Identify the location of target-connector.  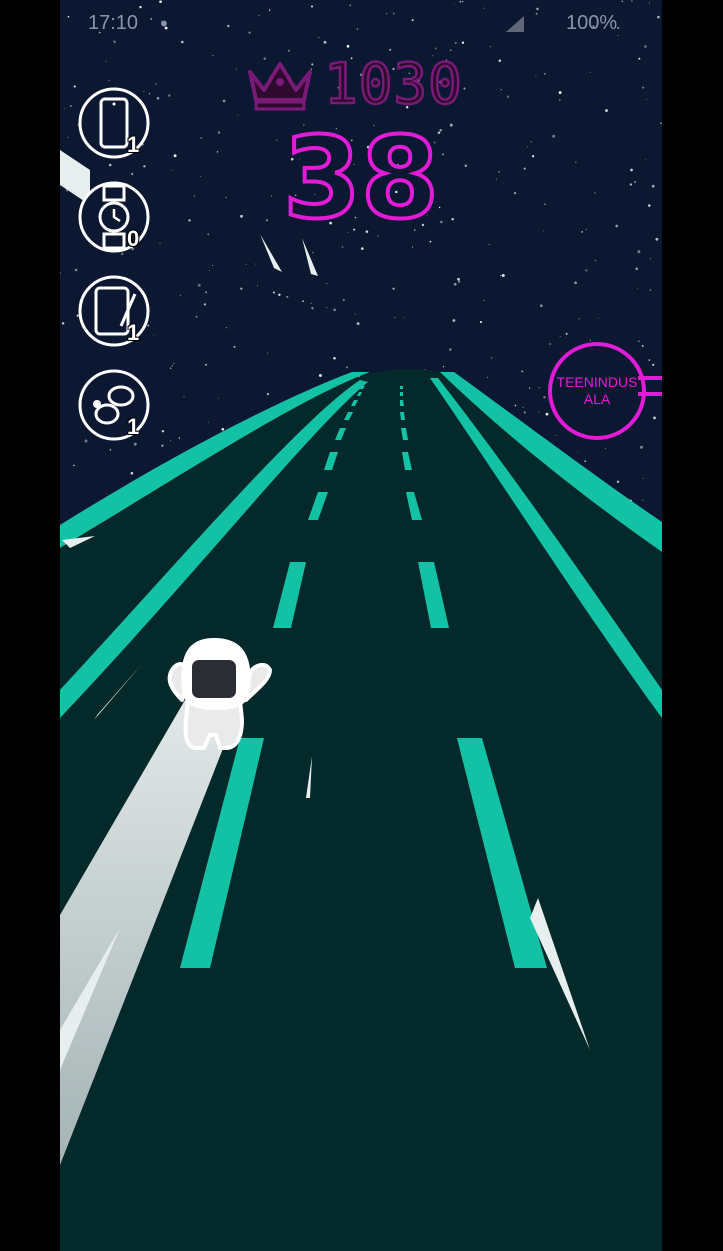
(650, 386).